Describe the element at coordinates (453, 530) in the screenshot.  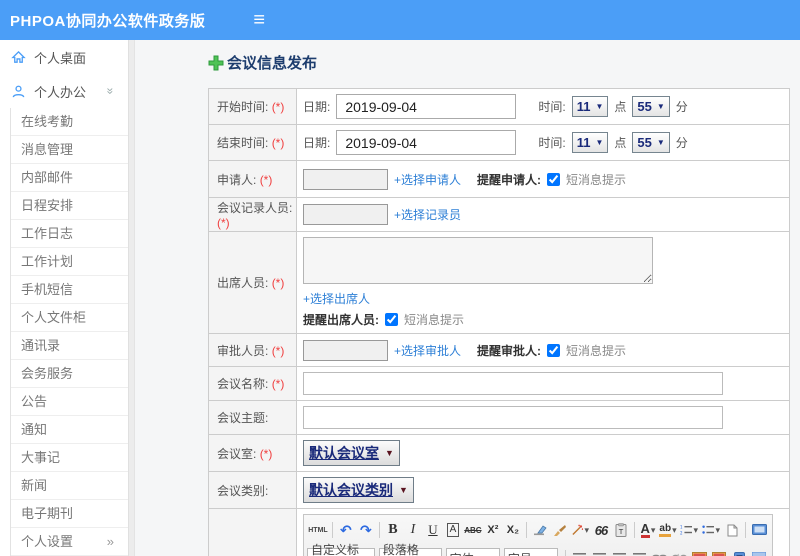
I see `font-style-icon: A` at that location.